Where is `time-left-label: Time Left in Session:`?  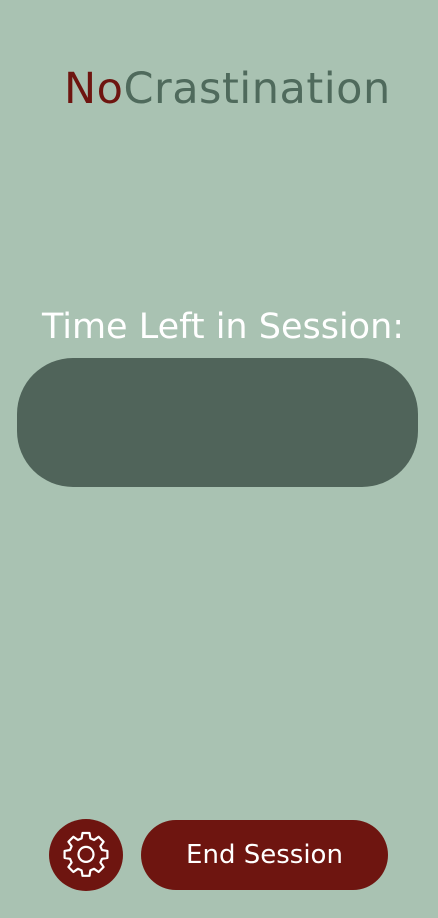
time-left-label: Time Left in Session: is located at coordinates (223, 327).